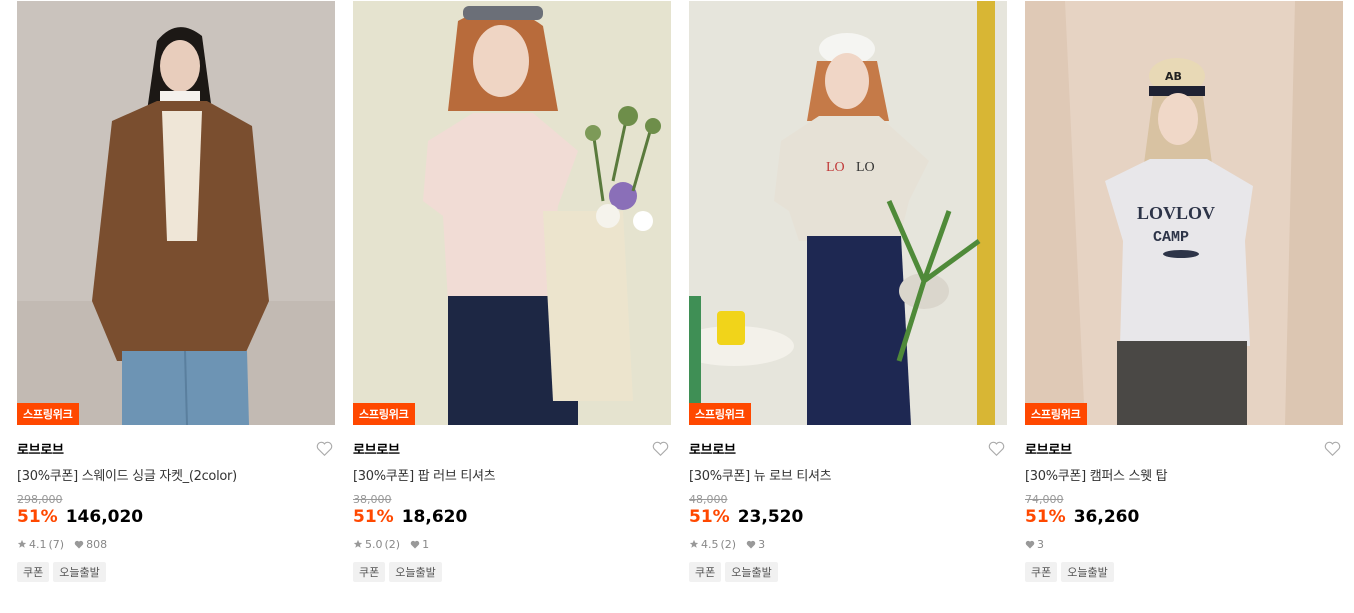  Describe the element at coordinates (176, 474) in the screenshot. I see `product-title: [30%쿠폰] 스웨이드 싱글 자켓_(2color)` at that location.